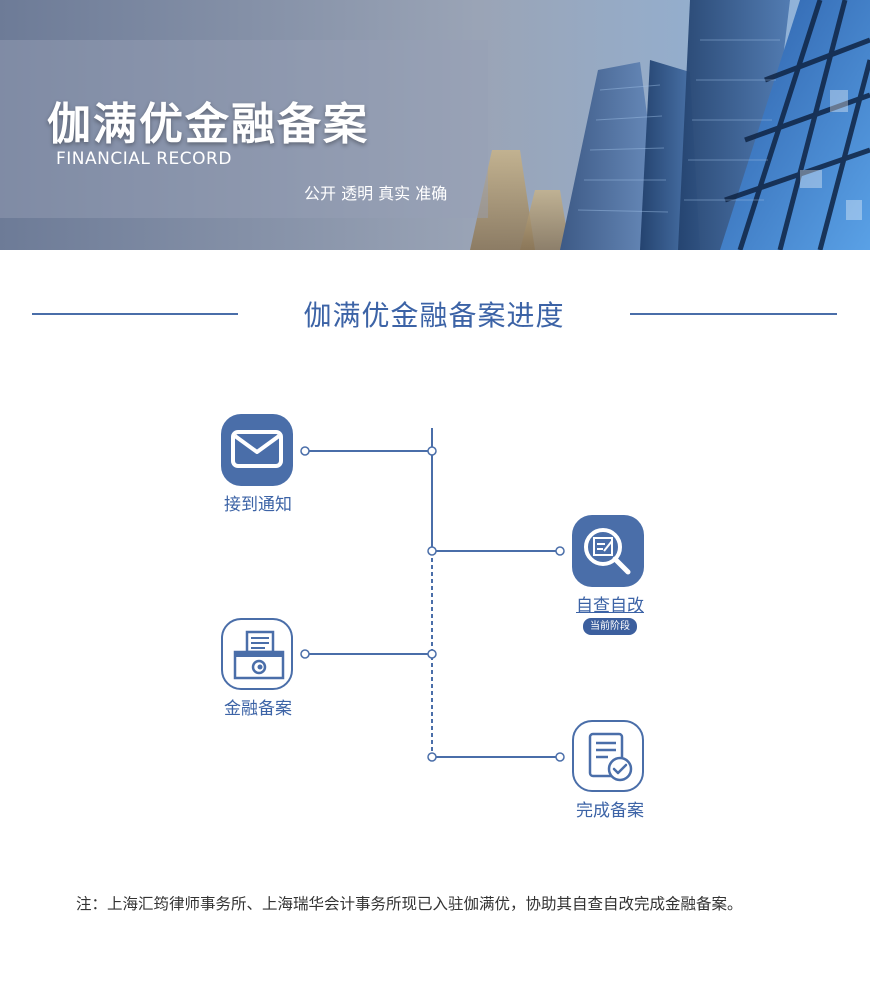 Image resolution: width=870 pixels, height=1007 pixels. I want to click on step-complete-label: 完成备案, so click(610, 811).